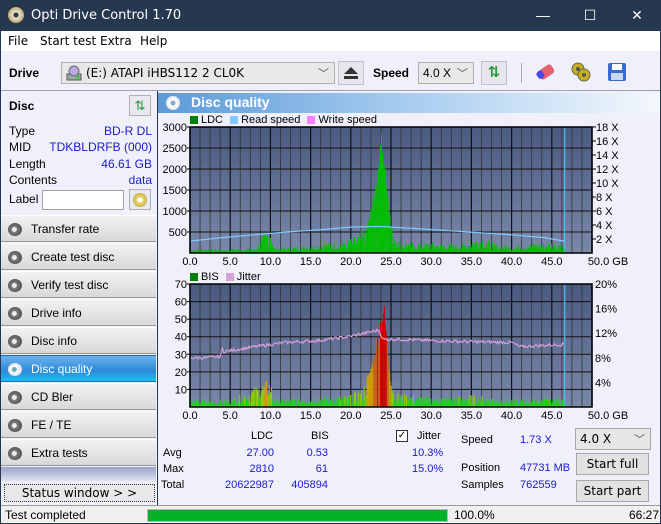  Describe the element at coordinates (78, 396) in the screenshot. I see `nav-cd-bler: CD Bler` at that location.